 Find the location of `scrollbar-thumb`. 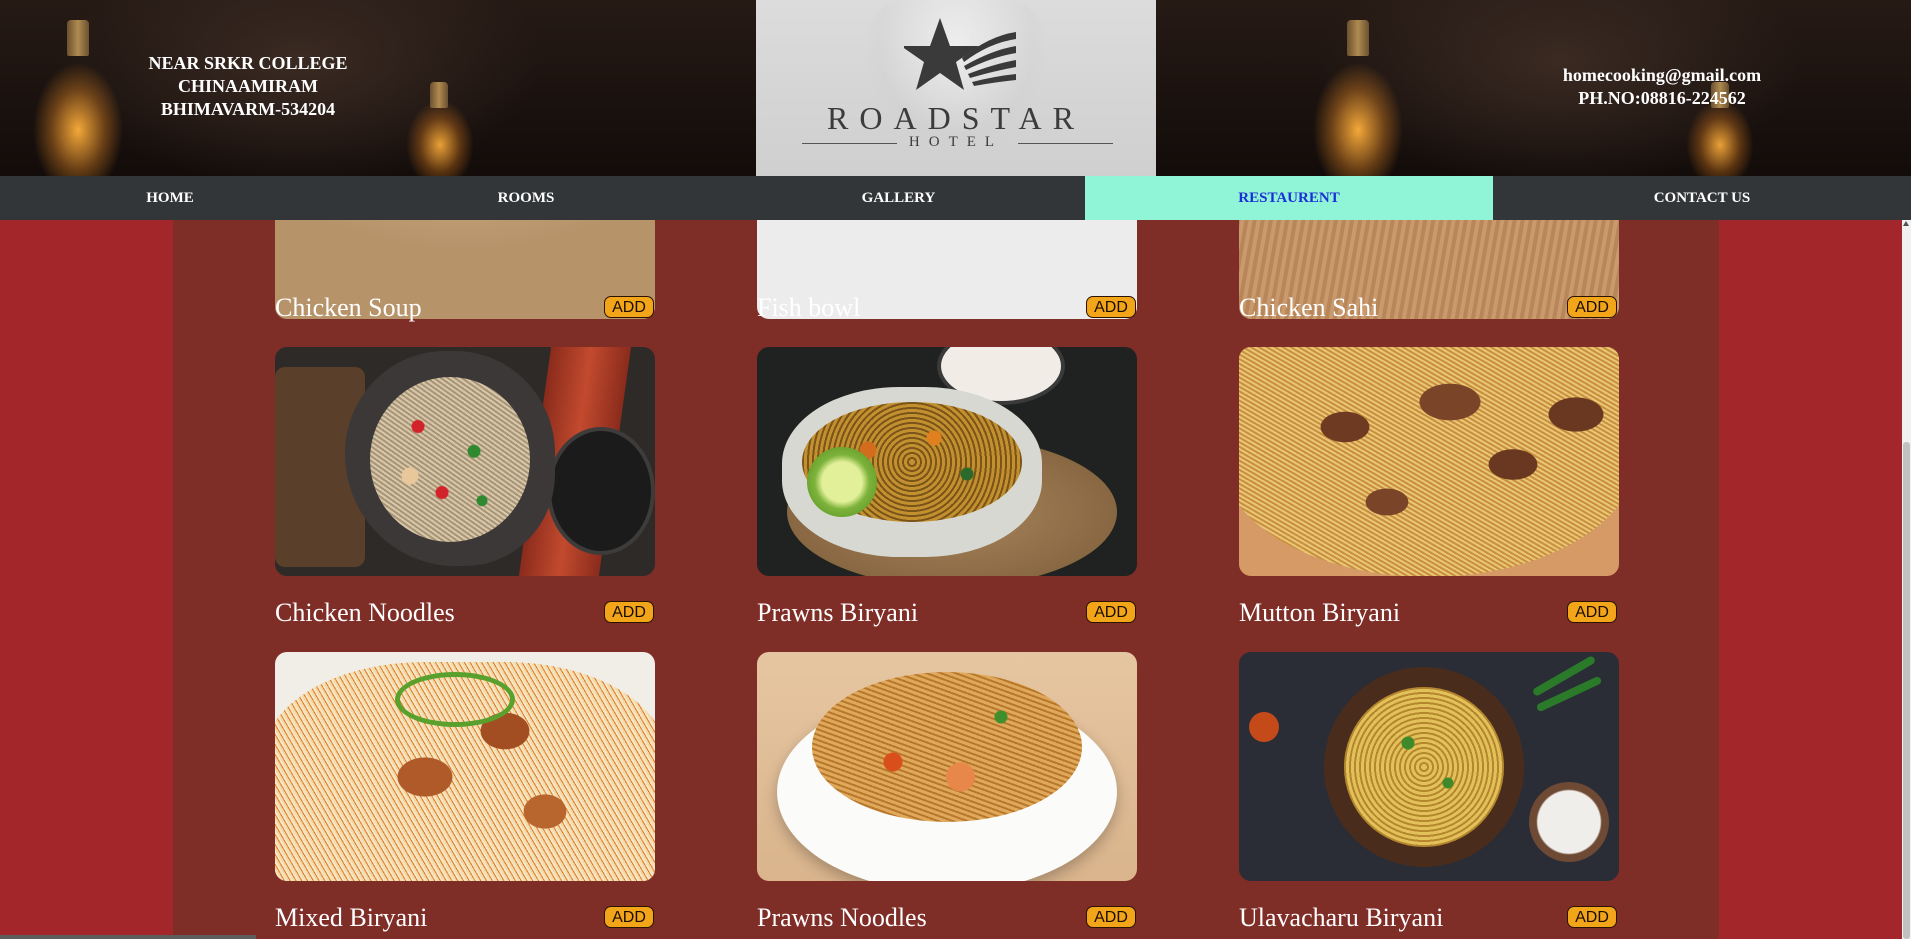

scrollbar-thumb is located at coordinates (1906, 690).